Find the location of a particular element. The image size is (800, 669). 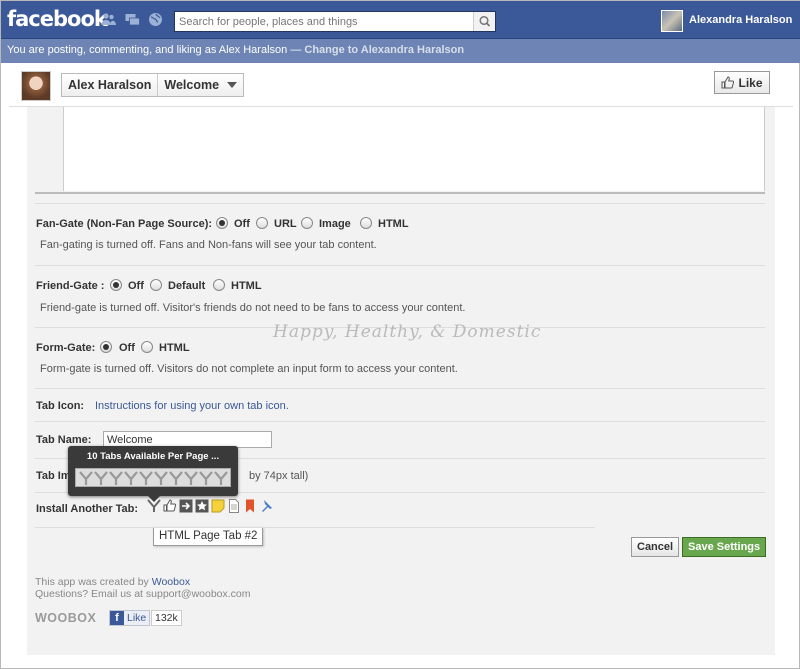

user-avatar is located at coordinates (672, 21).